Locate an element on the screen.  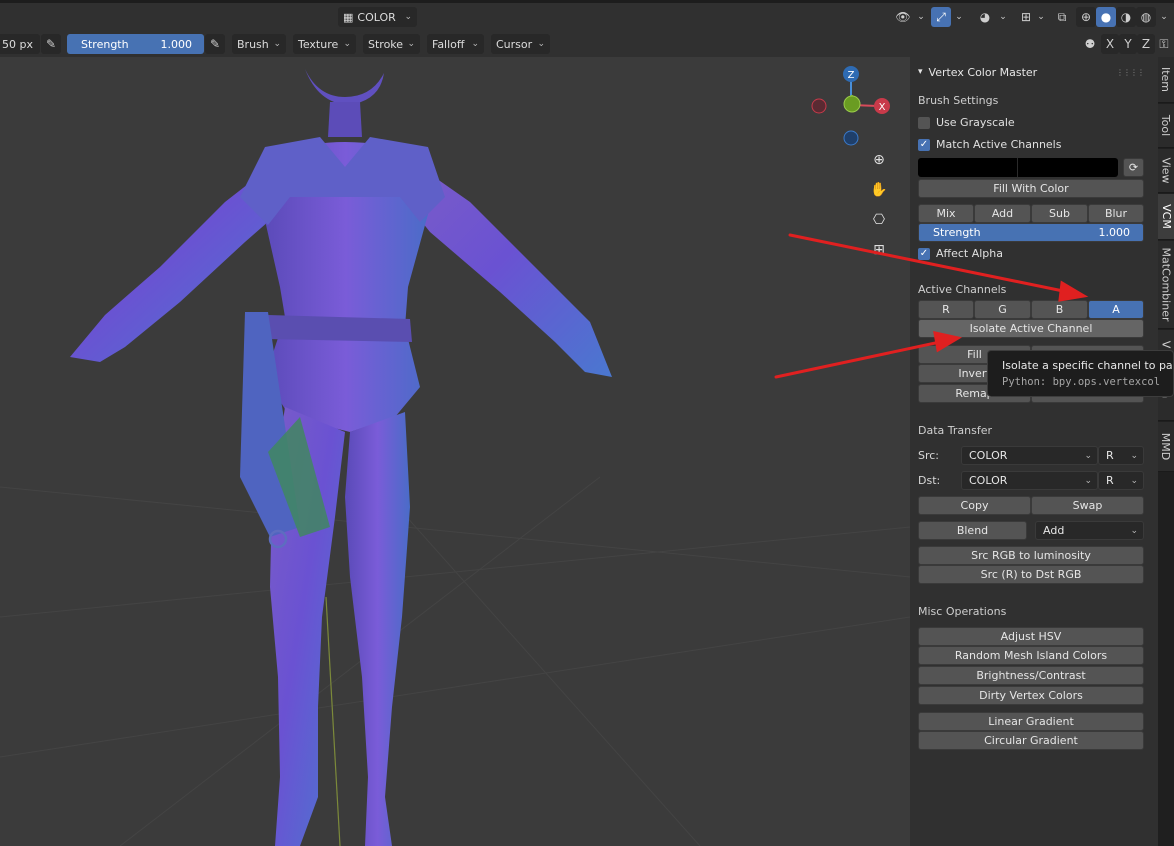
symmetry-icon: ⚉ is located at coordinates (1090, 44).